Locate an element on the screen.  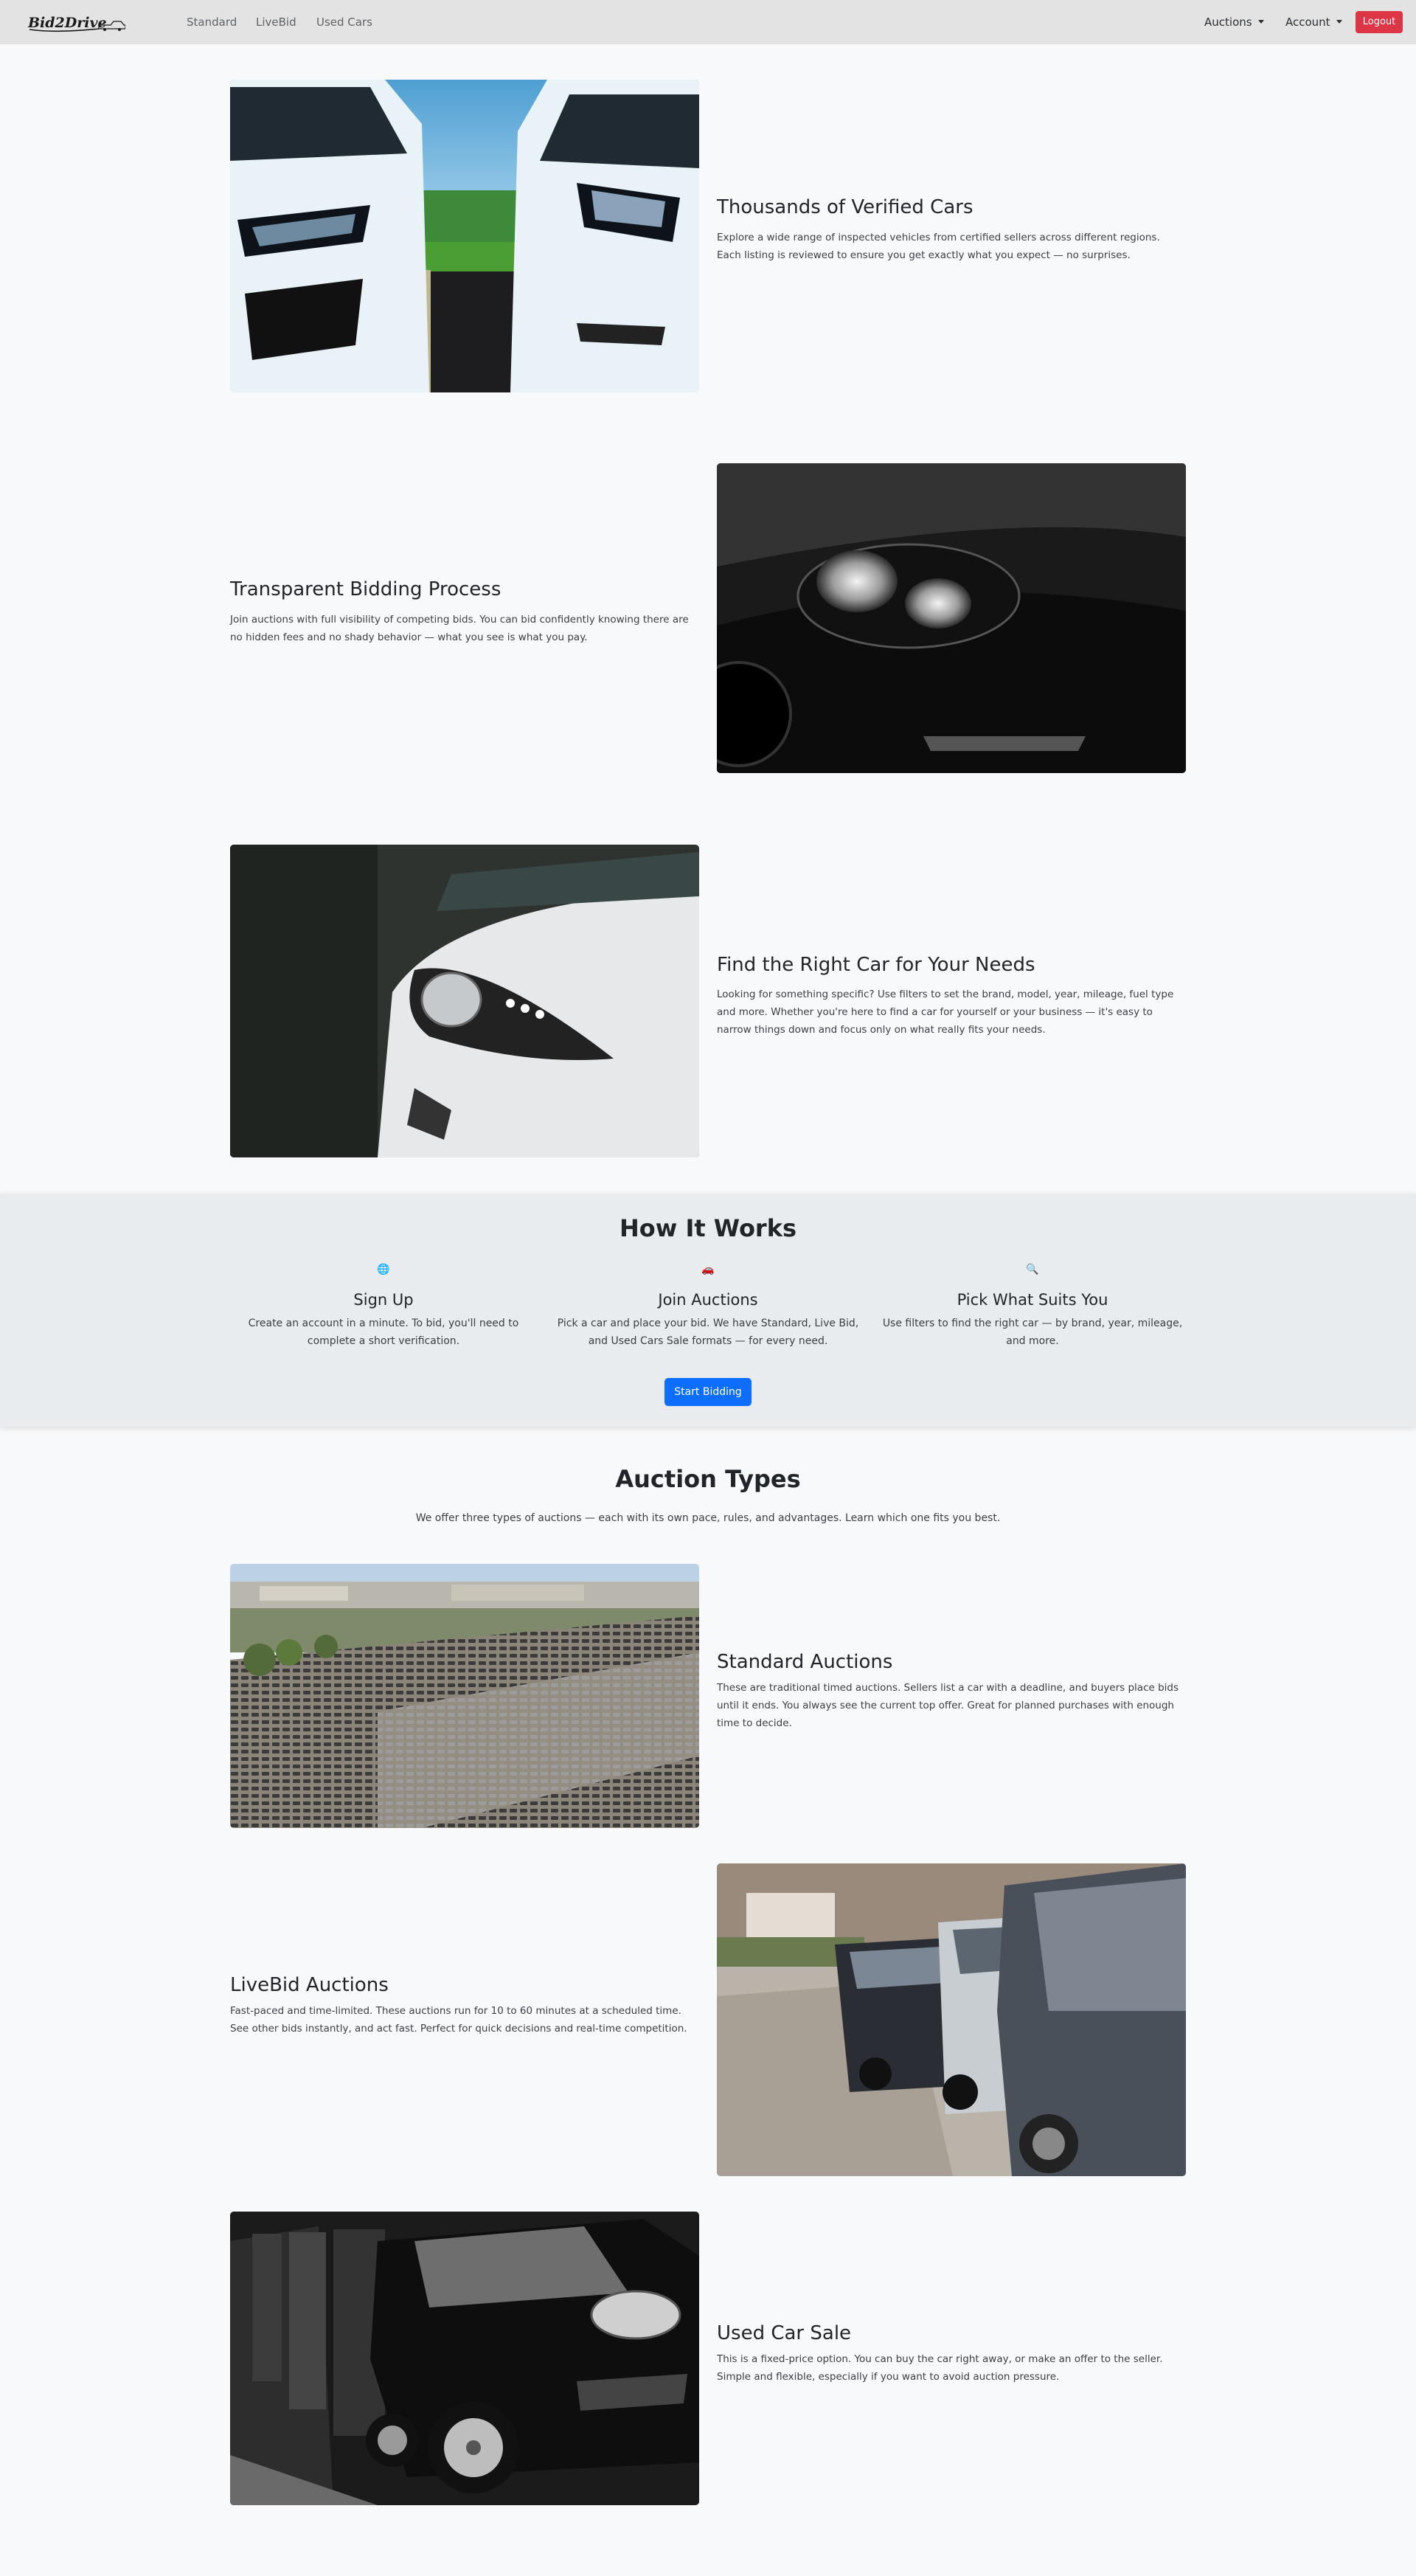
brand-logo: Bid2Drive is located at coordinates (76, 22).